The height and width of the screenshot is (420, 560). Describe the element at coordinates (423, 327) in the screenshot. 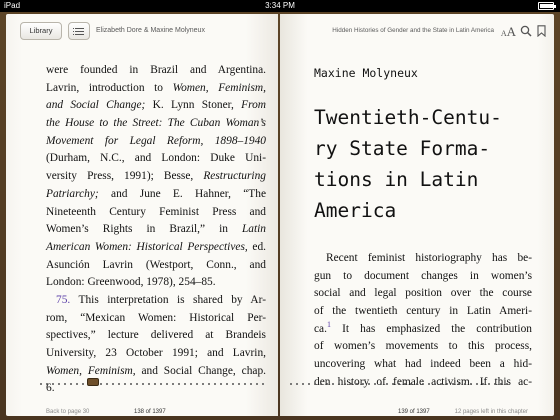

I see `text-line: ca.1 It has emphasized the contribution` at that location.